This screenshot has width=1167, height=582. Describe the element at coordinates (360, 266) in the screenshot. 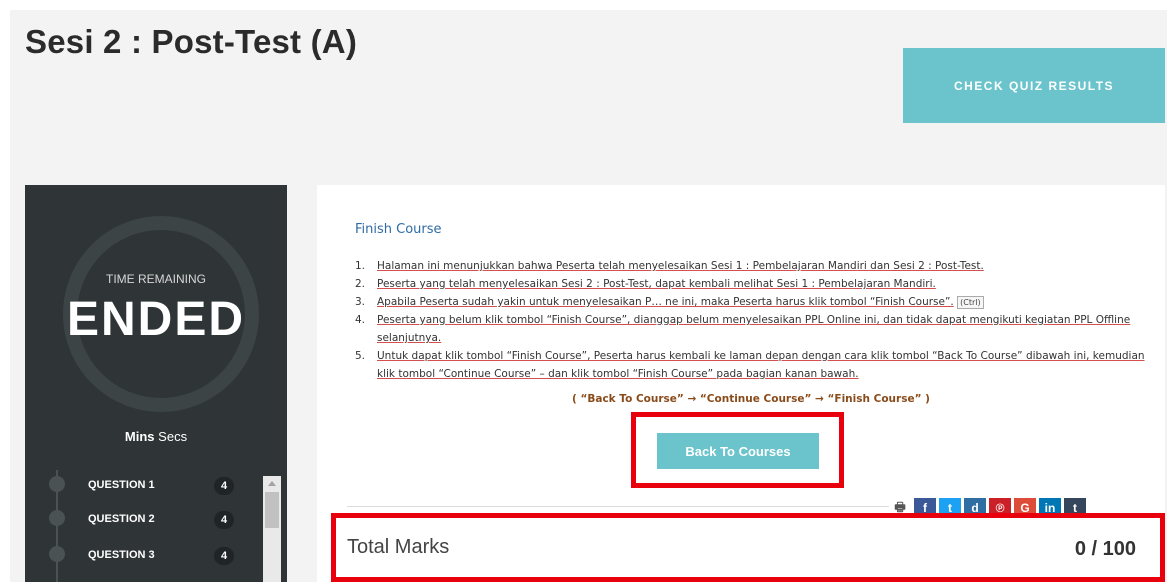

I see `instruction-number: 1.` at that location.